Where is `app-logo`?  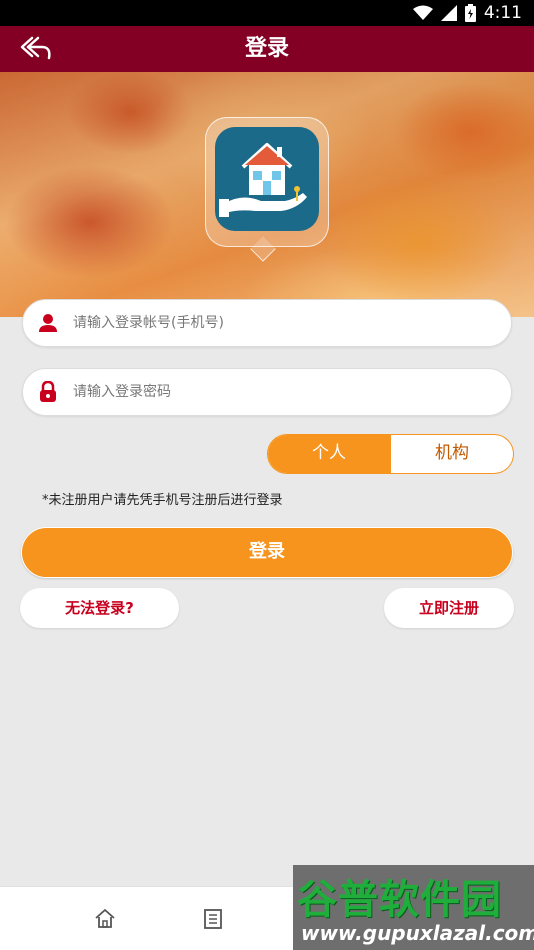
app-logo is located at coordinates (267, 179).